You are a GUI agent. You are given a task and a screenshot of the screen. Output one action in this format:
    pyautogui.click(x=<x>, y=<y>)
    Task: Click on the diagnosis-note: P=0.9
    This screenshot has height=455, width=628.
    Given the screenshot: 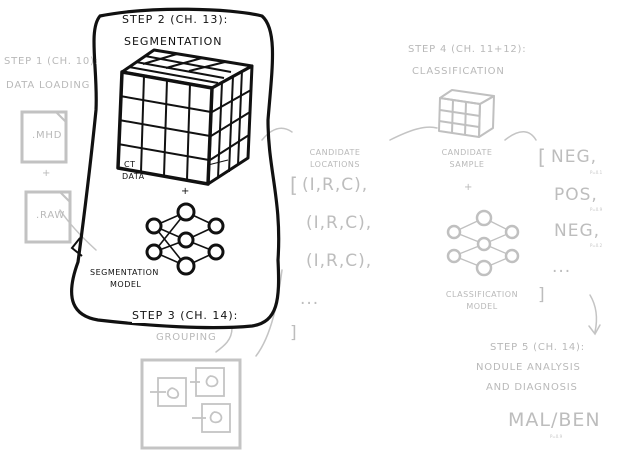 What is the action you would take?
    pyautogui.click(x=556, y=436)
    